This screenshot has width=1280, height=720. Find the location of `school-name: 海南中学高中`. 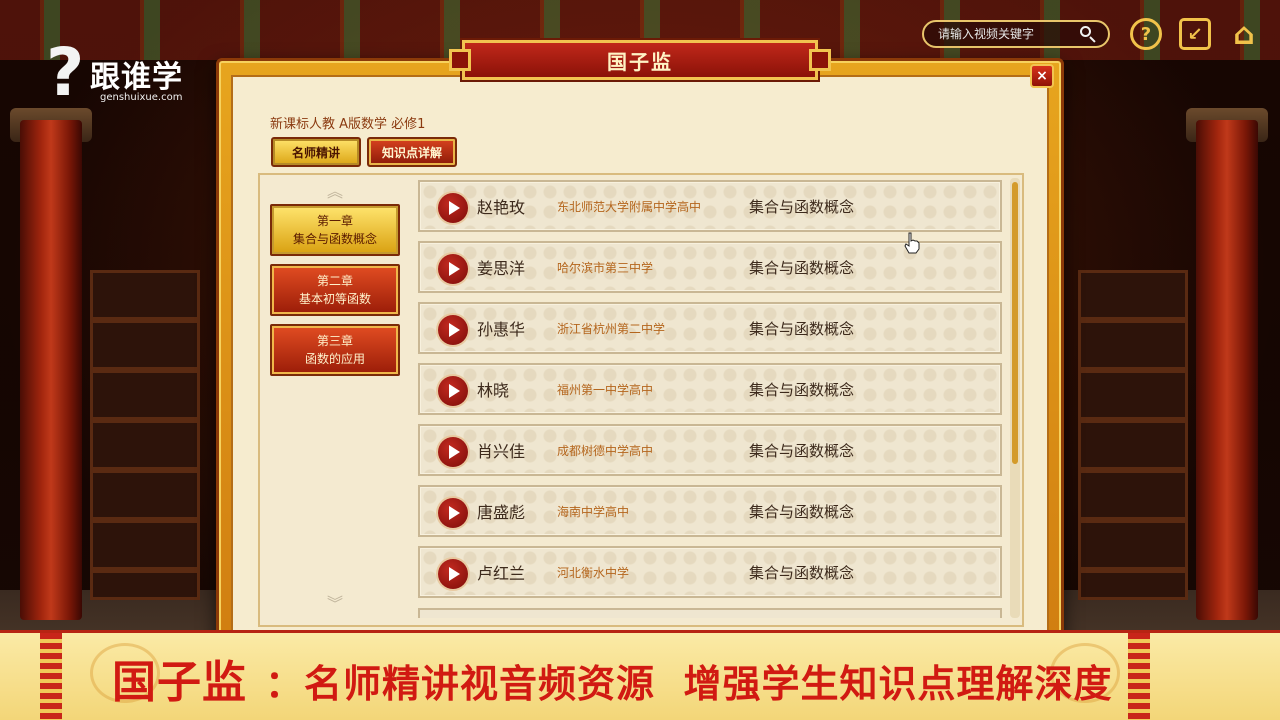

school-name: 海南中学高中 is located at coordinates (593, 511).